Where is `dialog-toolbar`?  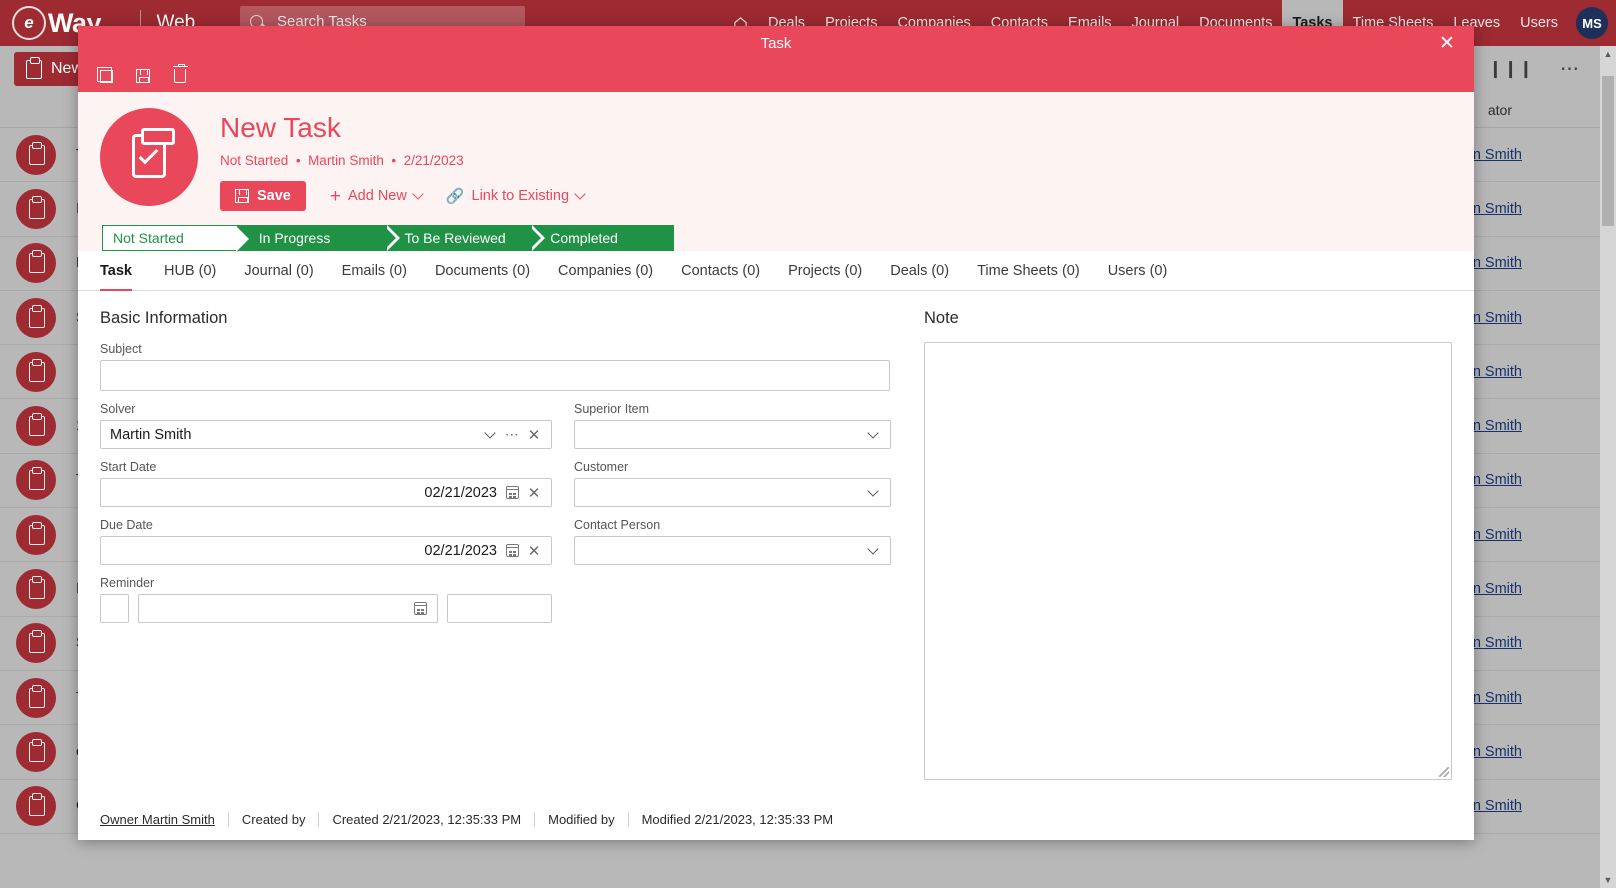 dialog-toolbar is located at coordinates (776, 76).